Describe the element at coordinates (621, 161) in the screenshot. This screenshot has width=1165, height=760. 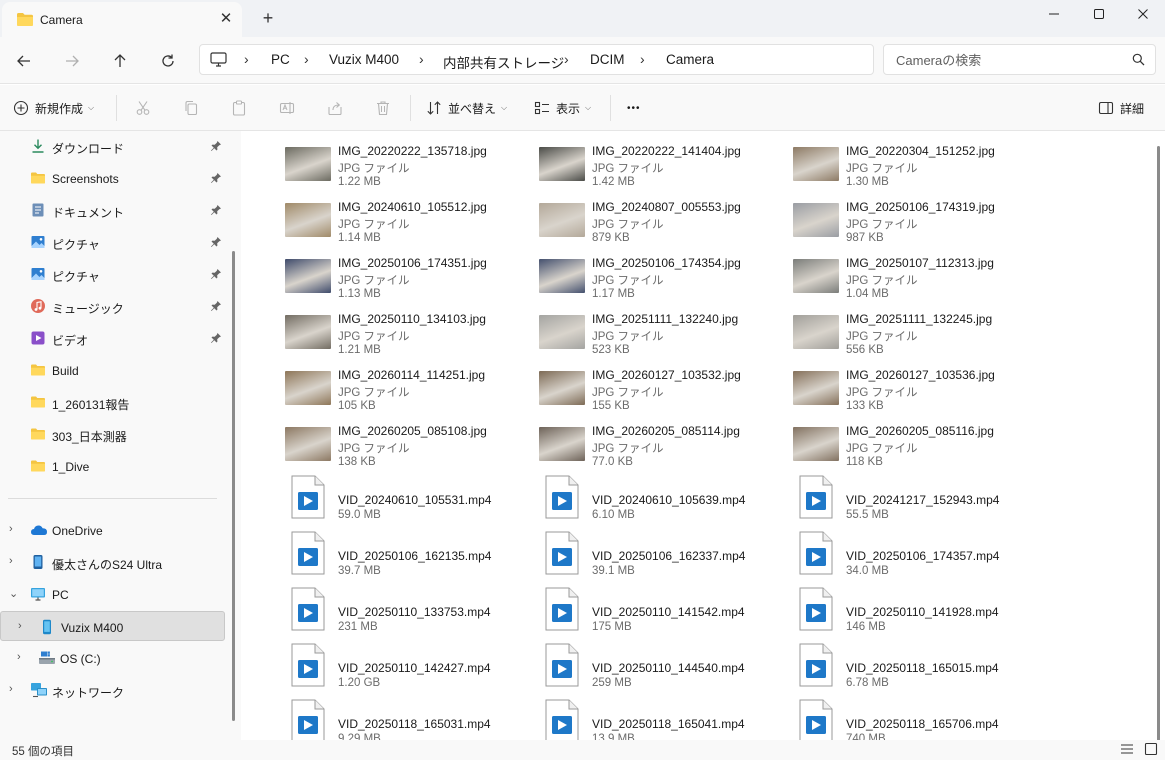
I see `image-file-item: IMG_20220222_141404.jpg JPG ファイル 1.42 MB` at that location.